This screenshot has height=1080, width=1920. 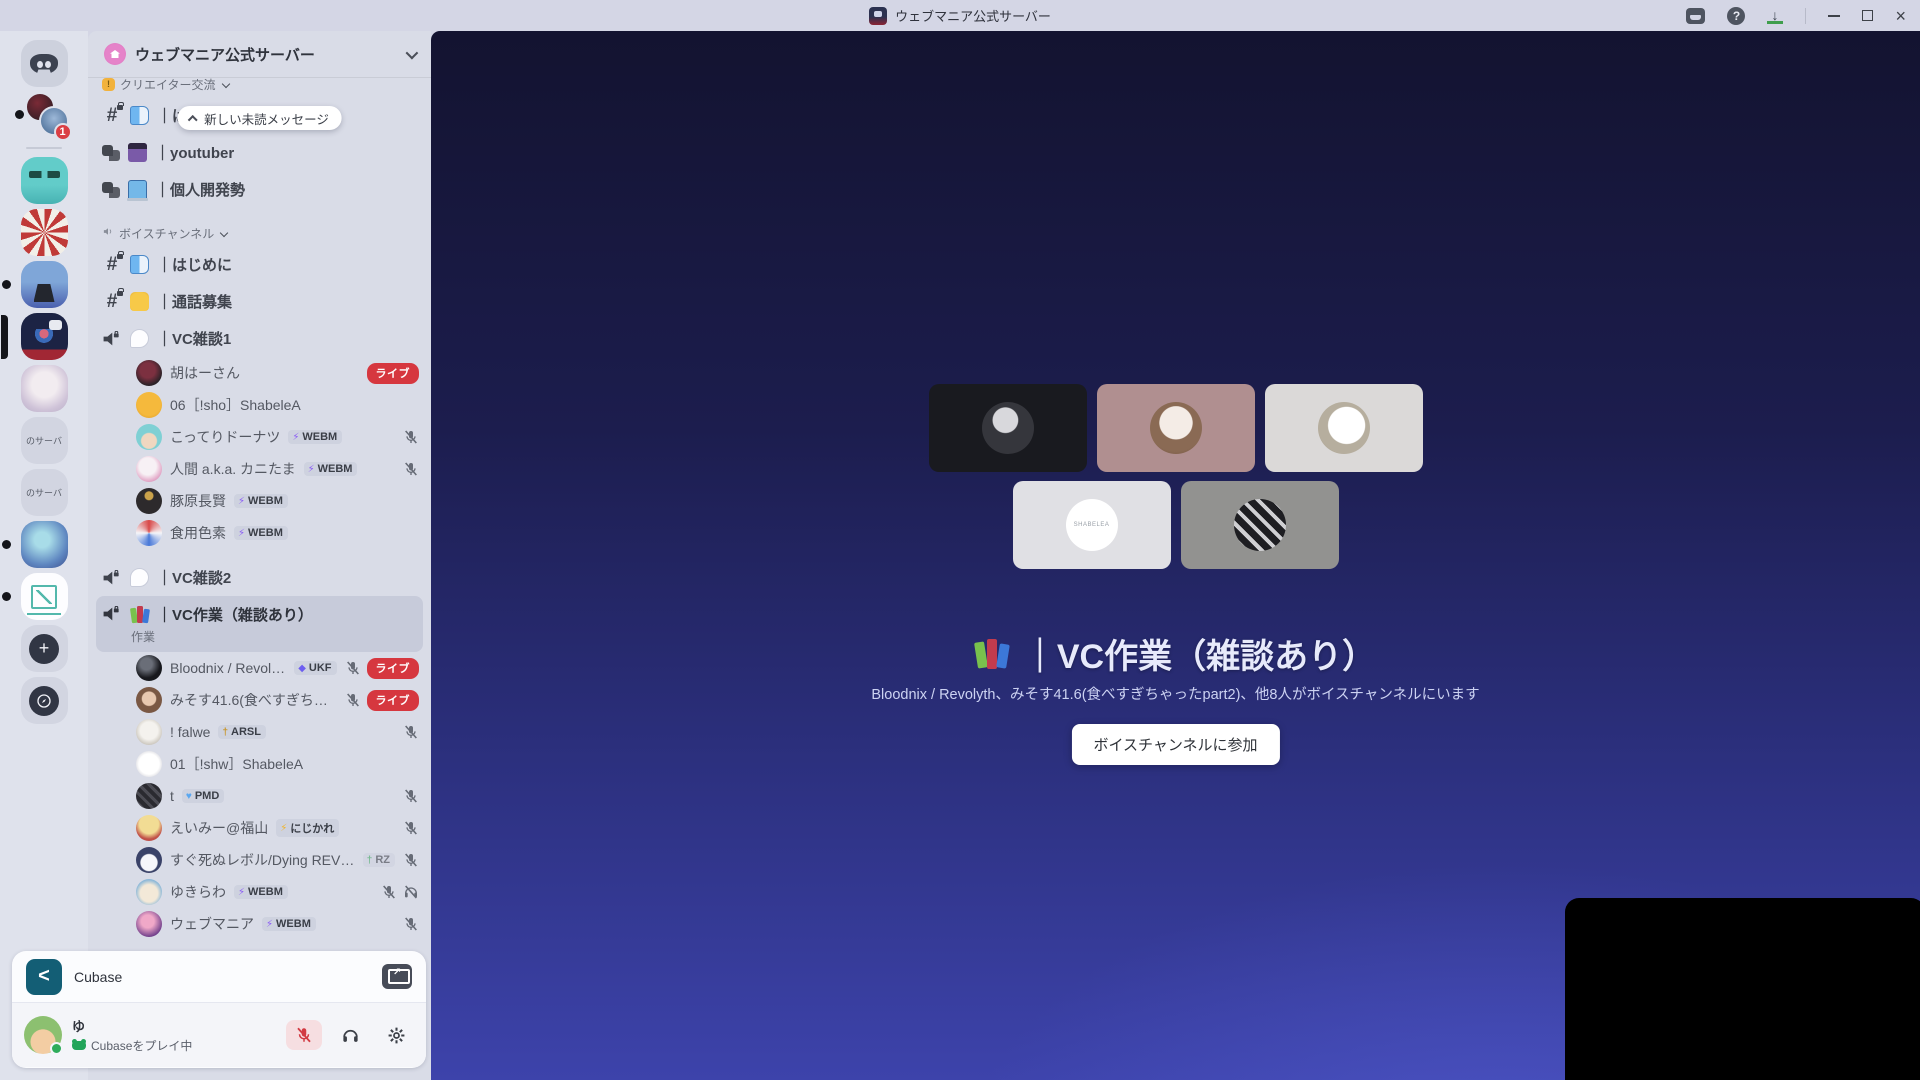 I want to click on channel-kojin-kaihatsu: ｜個人開発勢, so click(x=259, y=189).